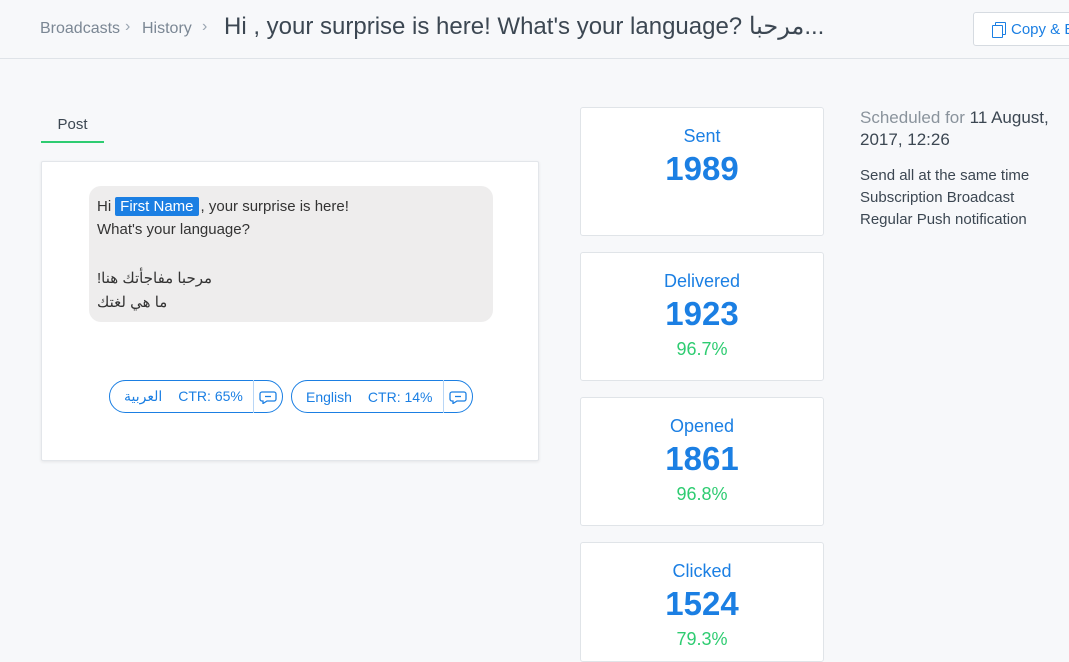 The image size is (1069, 662). I want to click on message-line-4: ما هي لغتك, so click(132, 302).